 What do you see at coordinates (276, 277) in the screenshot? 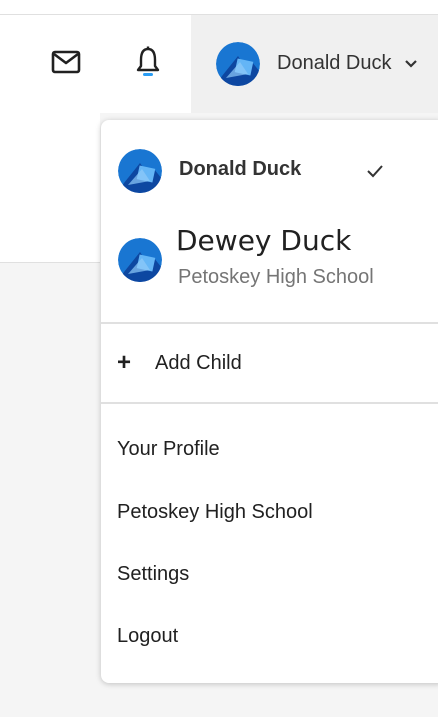
I see `account-school: Petoskey High School` at bounding box center [276, 277].